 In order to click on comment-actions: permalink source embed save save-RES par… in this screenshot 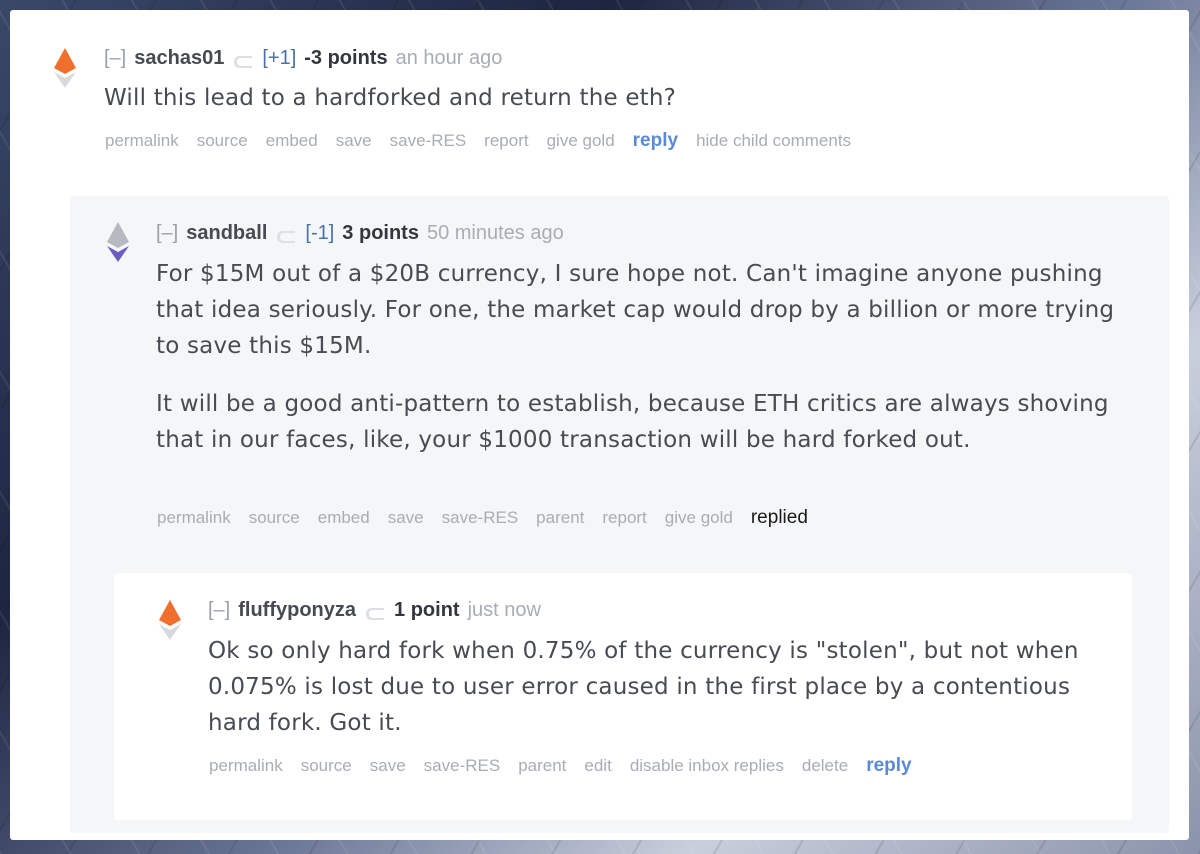, I will do `click(482, 518)`.